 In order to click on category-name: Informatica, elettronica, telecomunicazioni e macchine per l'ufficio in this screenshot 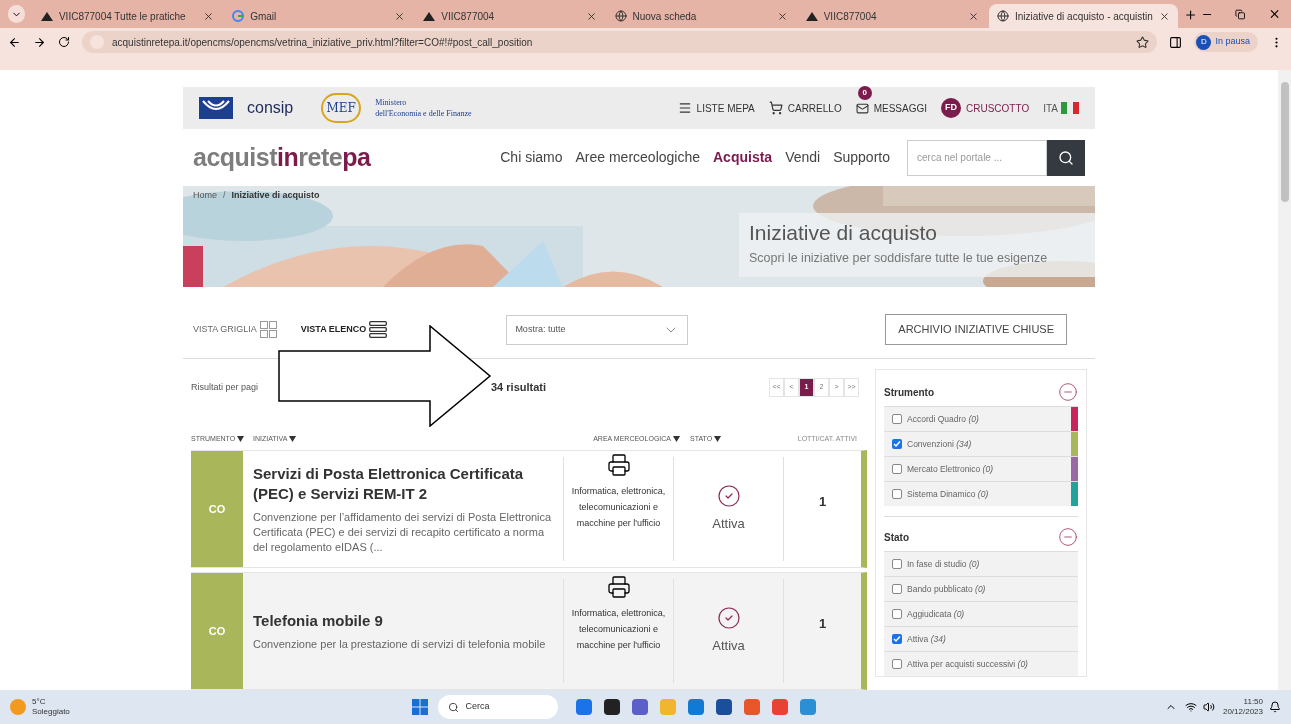, I will do `click(618, 629)`.